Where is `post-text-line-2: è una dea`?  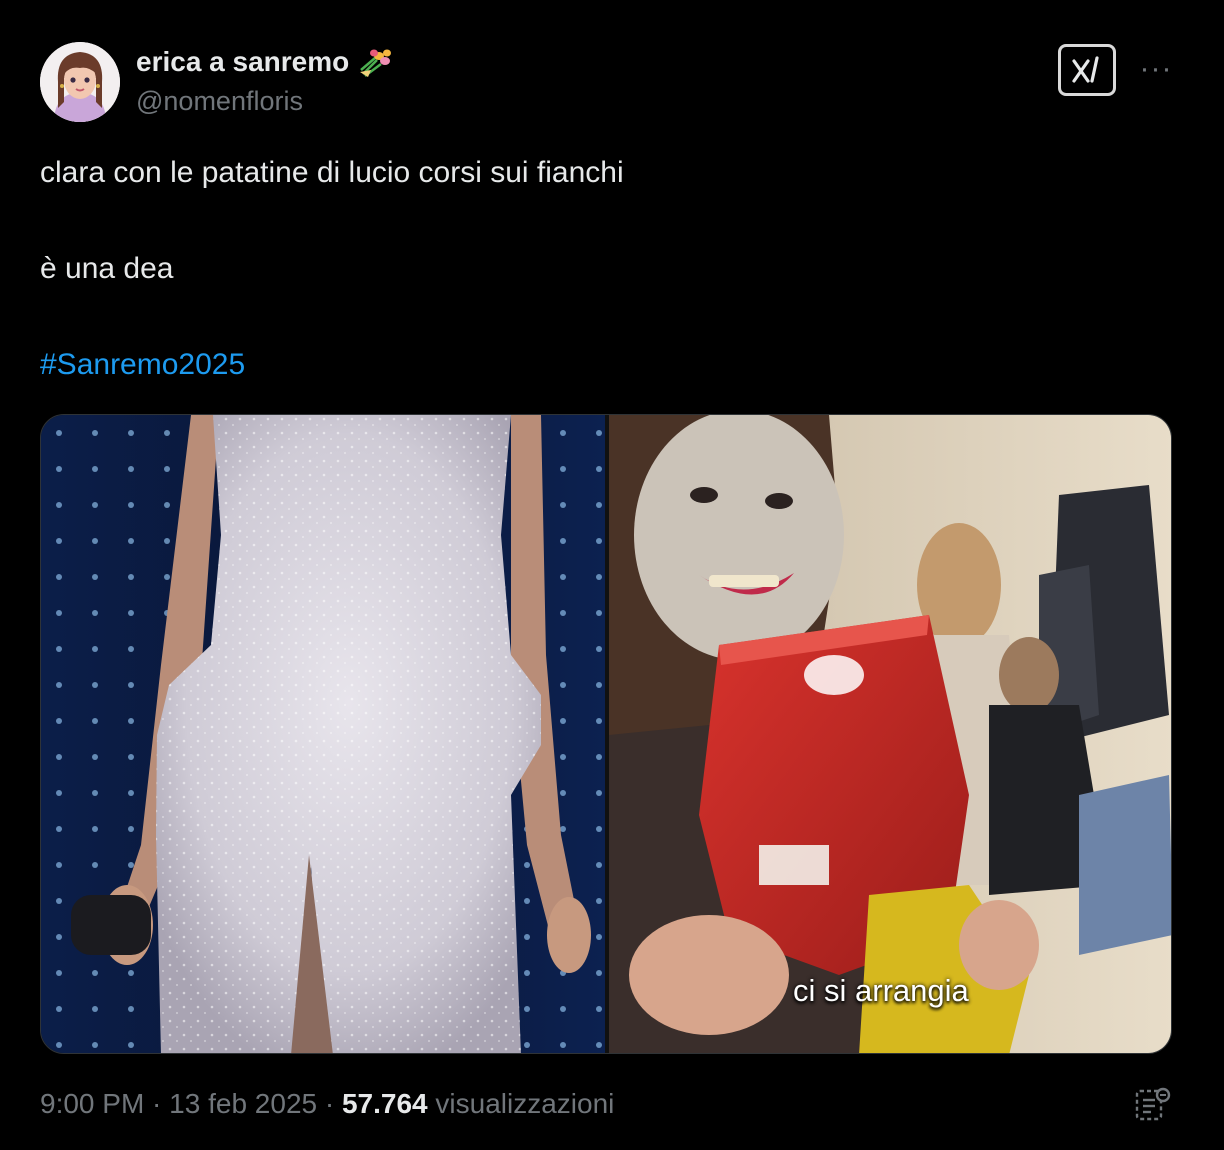
post-text-line-2: è una dea is located at coordinates (107, 268).